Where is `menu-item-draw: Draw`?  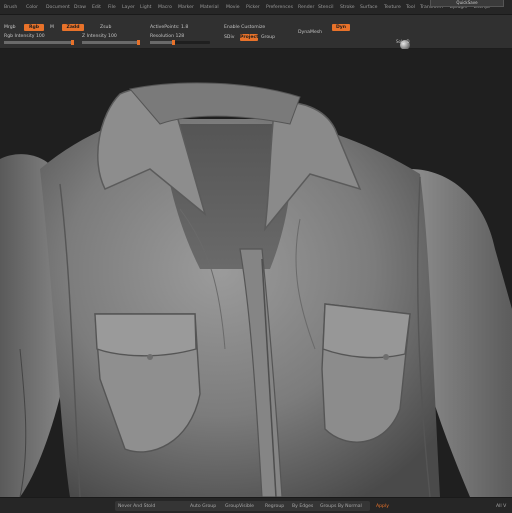
menu-item-draw: Draw is located at coordinates (80, 7).